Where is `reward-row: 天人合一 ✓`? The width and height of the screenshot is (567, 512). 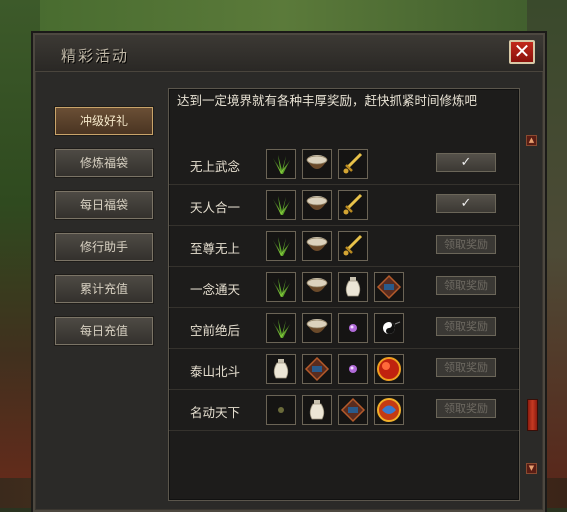 reward-row: 天人合一 ✓ is located at coordinates (344, 205).